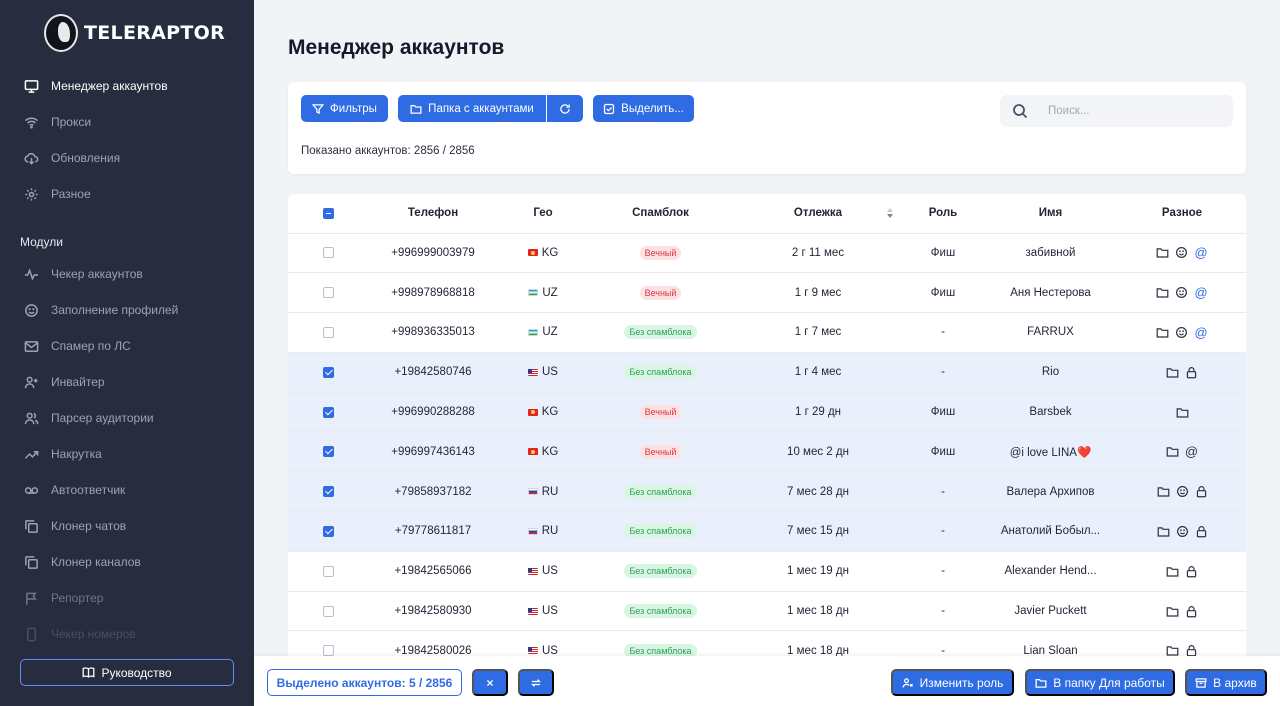 This screenshot has width=1280, height=706. What do you see at coordinates (818, 214) in the screenshot?
I see `column-header-age-wrap: Отлежка` at bounding box center [818, 214].